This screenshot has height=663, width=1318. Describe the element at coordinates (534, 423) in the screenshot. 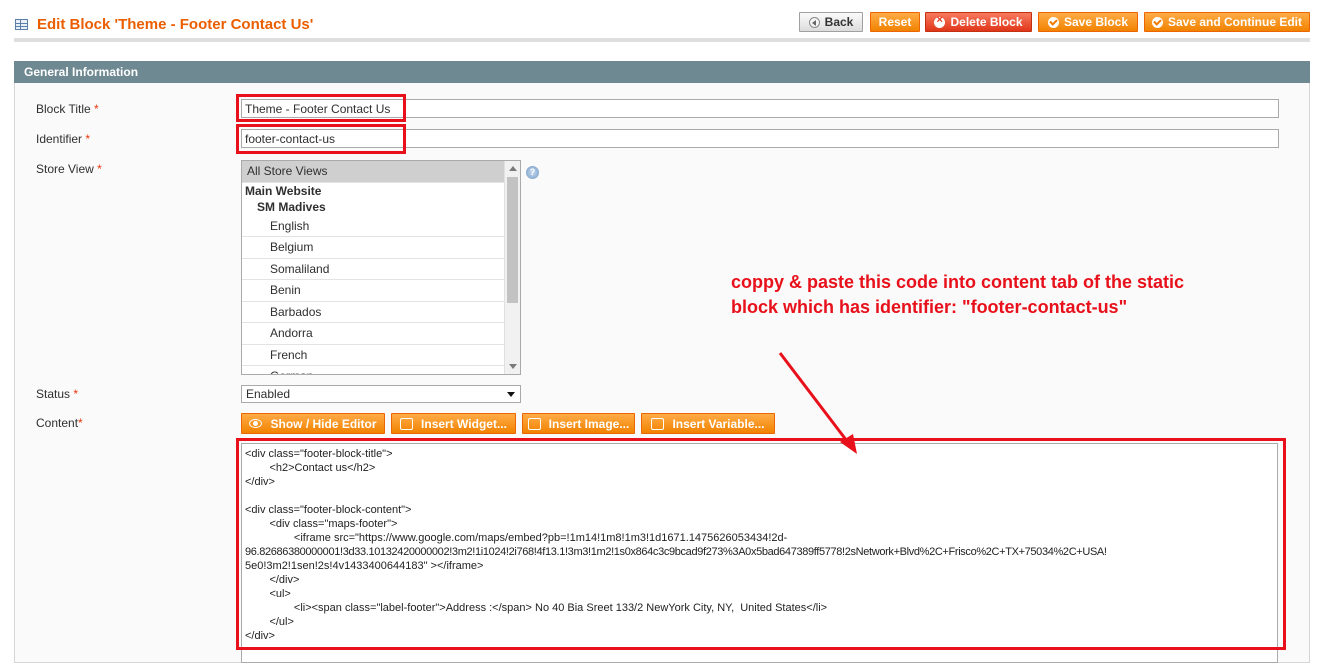

I see `image-icon` at that location.